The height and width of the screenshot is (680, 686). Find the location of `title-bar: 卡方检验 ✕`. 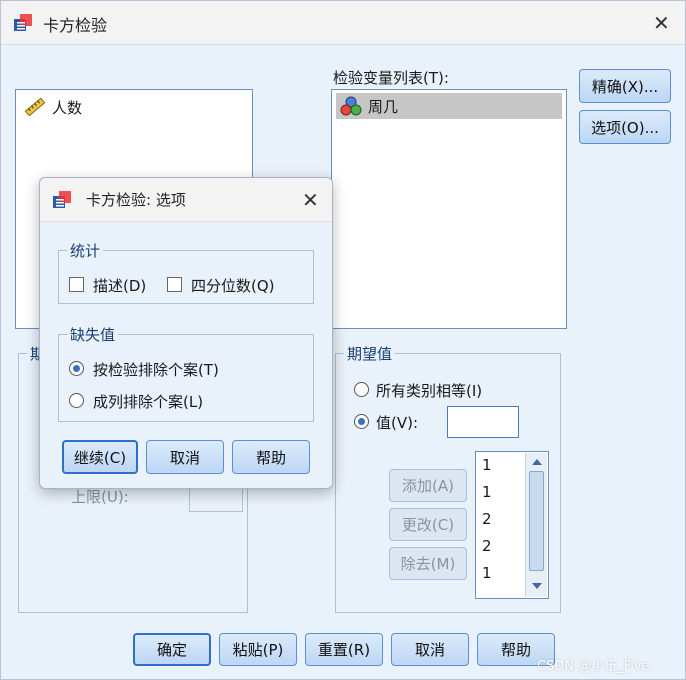

title-bar: 卡方检验 ✕ is located at coordinates (343, 23).